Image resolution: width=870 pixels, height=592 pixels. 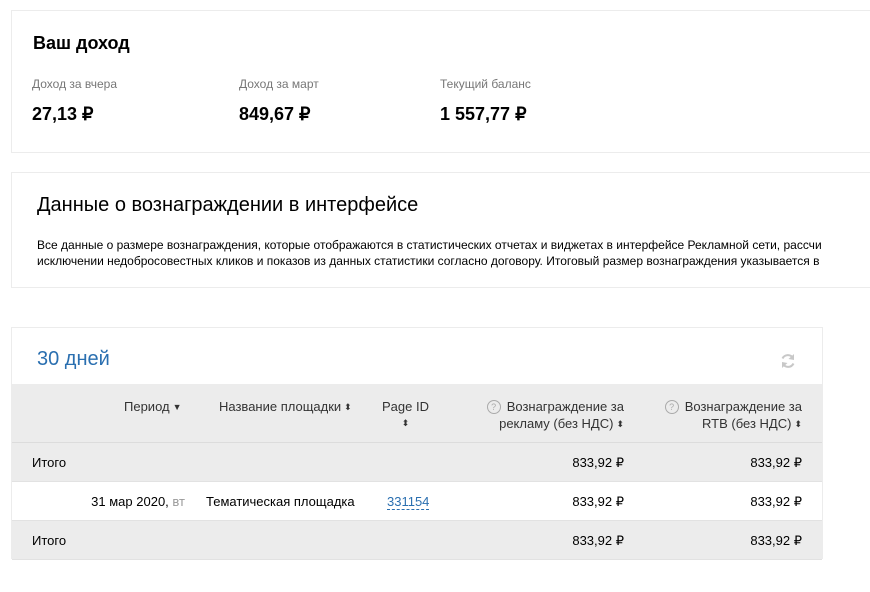 I want to click on column-rtb-reward: ? Вознаграждение за RTB (без НДС) ⬍, so click(x=731, y=415).